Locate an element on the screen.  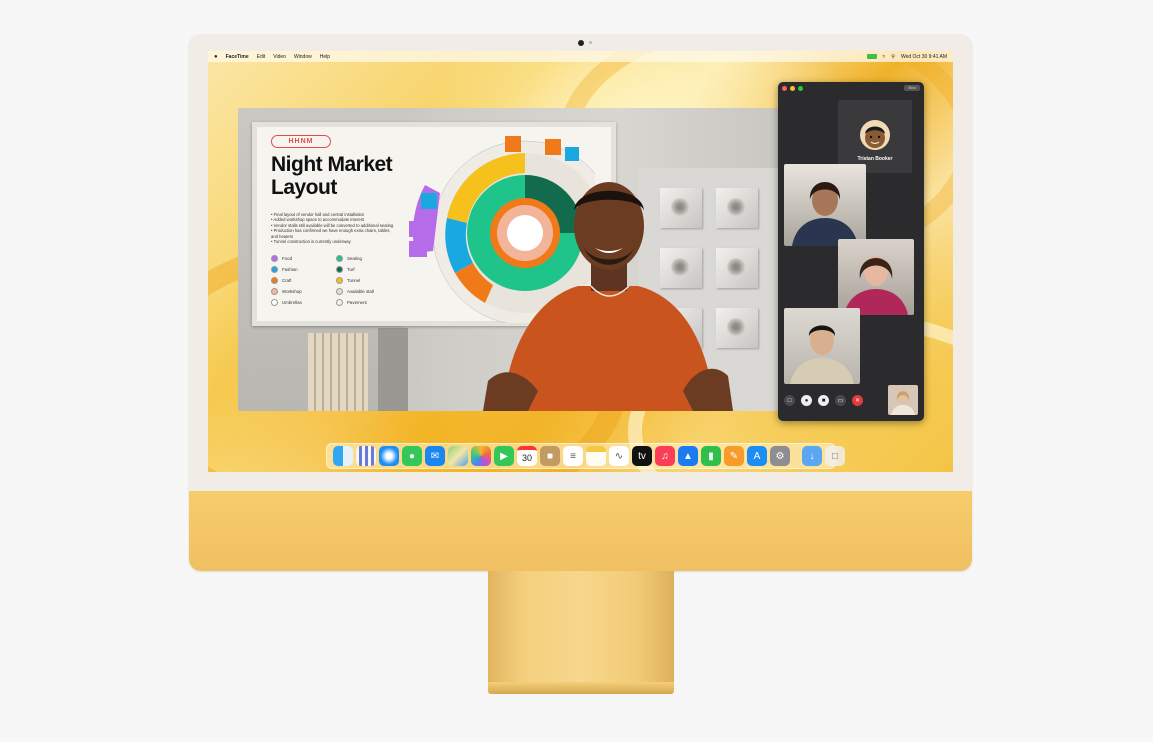
share-screen-icon: ▭ is located at coordinates (840, 400).